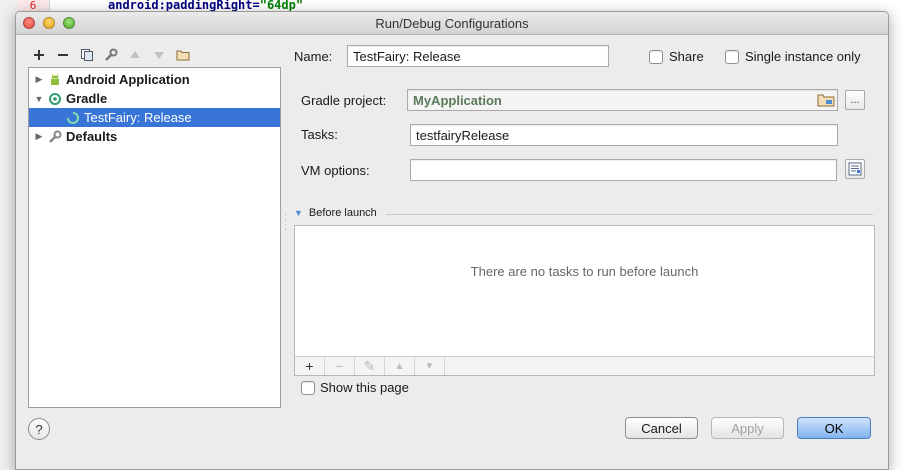 The width and height of the screenshot is (904, 470). I want to click on empty-tasks-text: There are no tasks to run before launch, so click(584, 271).